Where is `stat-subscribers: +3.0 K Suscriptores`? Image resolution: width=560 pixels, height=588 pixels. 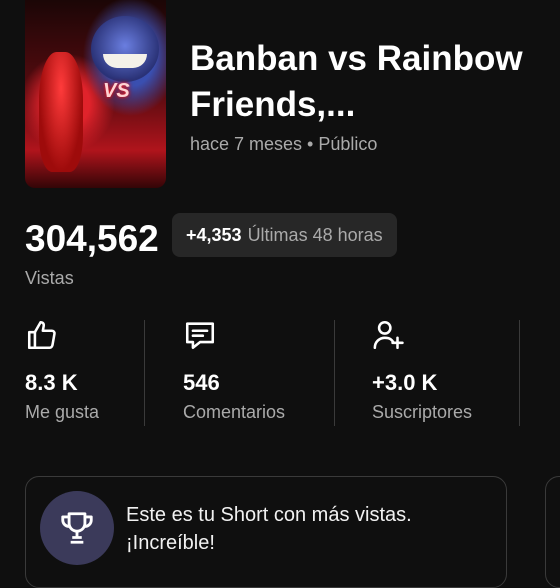
stat-subscribers: +3.0 K Suscriptores is located at coordinates (422, 370).